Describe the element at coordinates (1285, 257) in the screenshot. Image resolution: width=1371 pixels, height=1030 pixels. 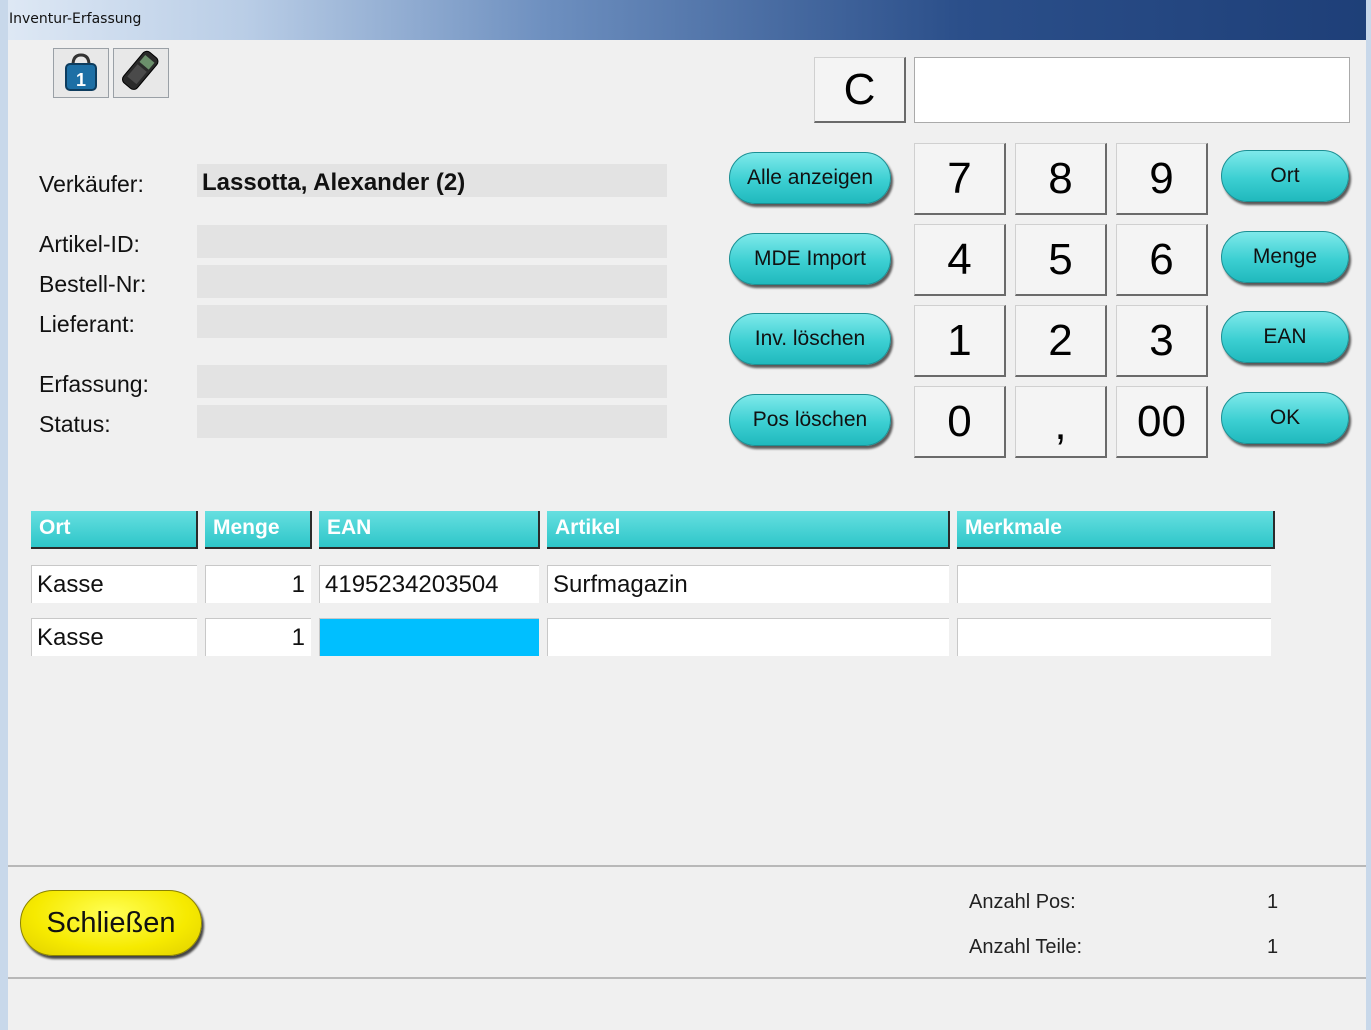
I see `menge-mode-button: Menge` at that location.